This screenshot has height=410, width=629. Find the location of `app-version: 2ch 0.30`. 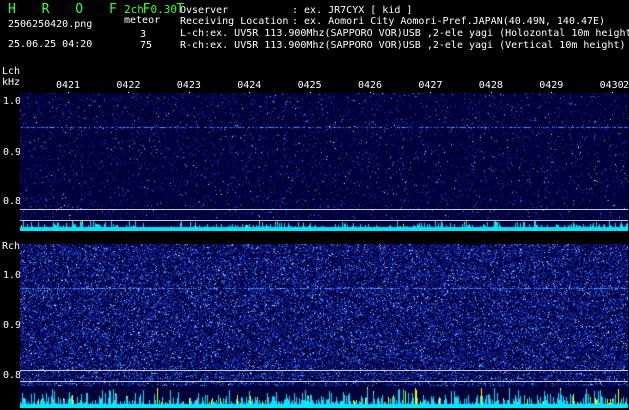

app-version: 2ch 0.30 is located at coordinates (150, 9).